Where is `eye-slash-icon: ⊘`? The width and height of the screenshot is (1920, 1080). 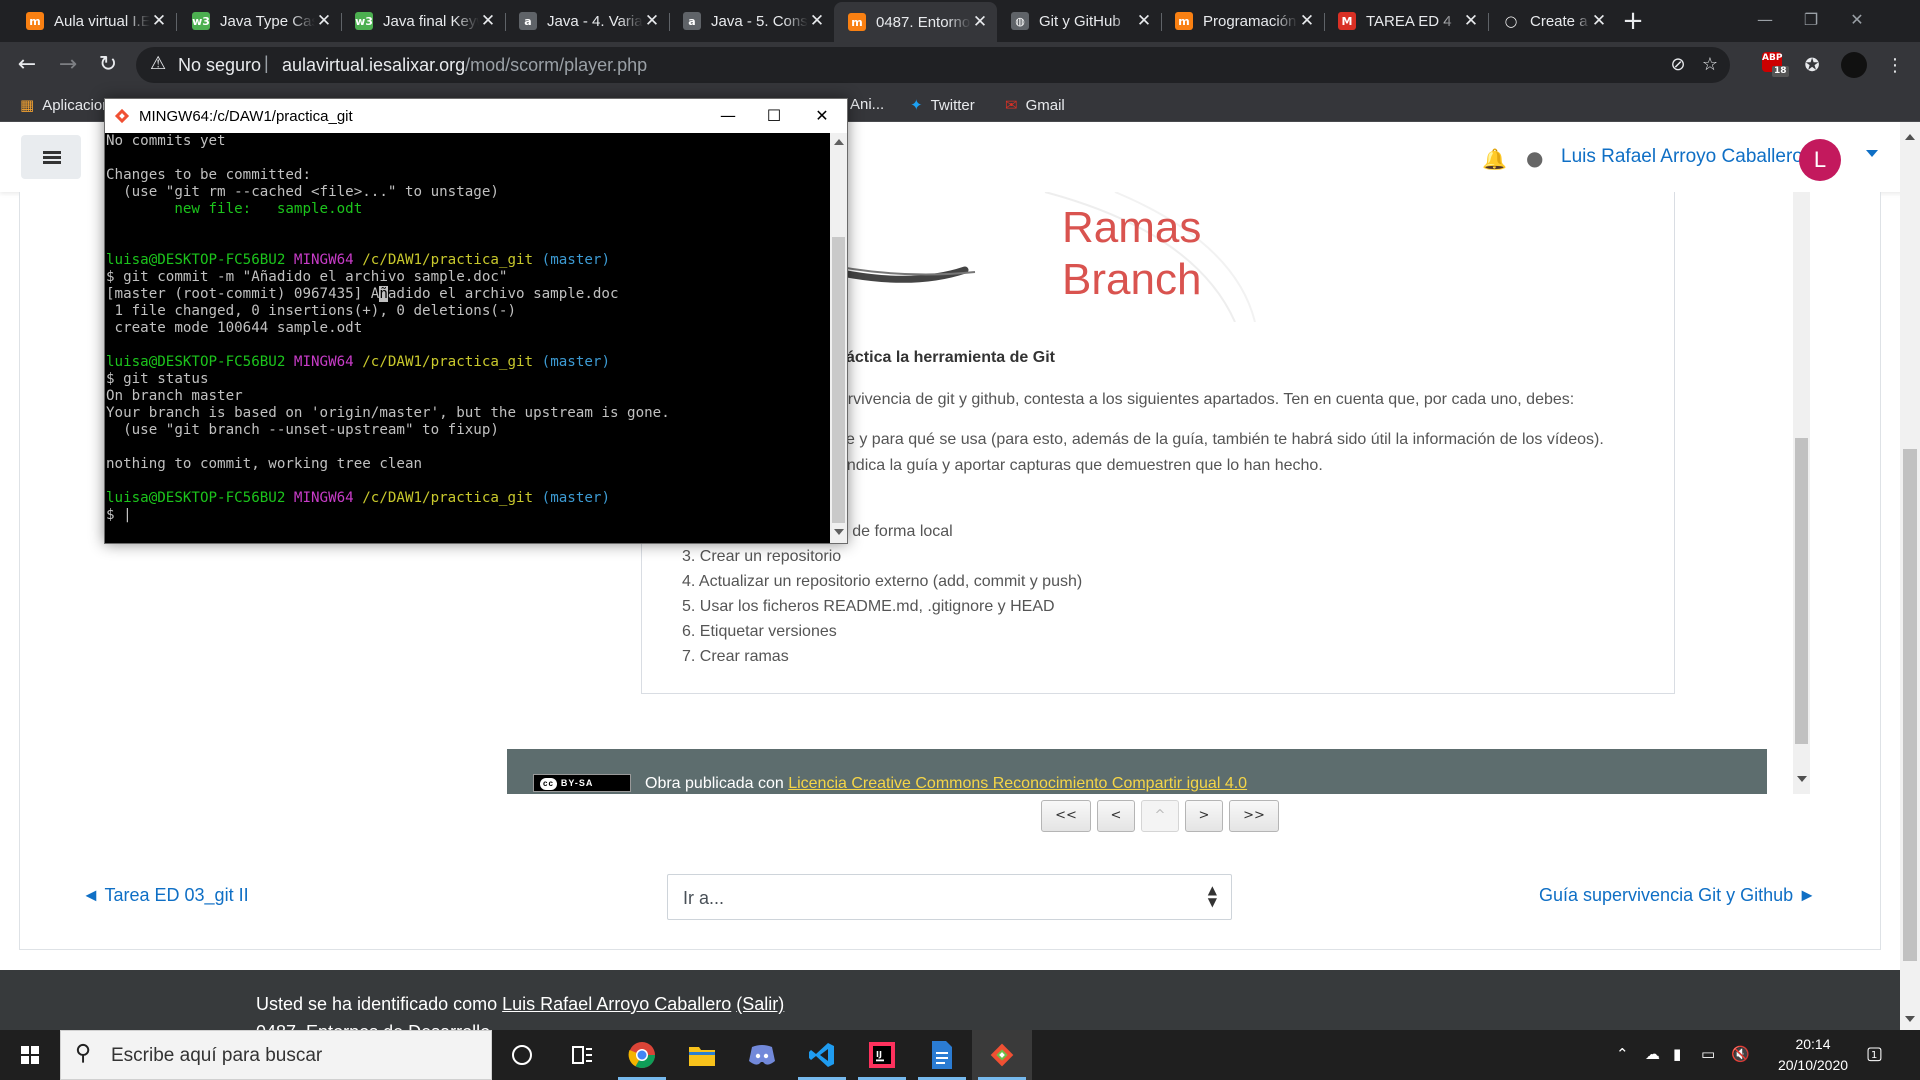
eye-slash-icon: ⊘ is located at coordinates (1678, 65).